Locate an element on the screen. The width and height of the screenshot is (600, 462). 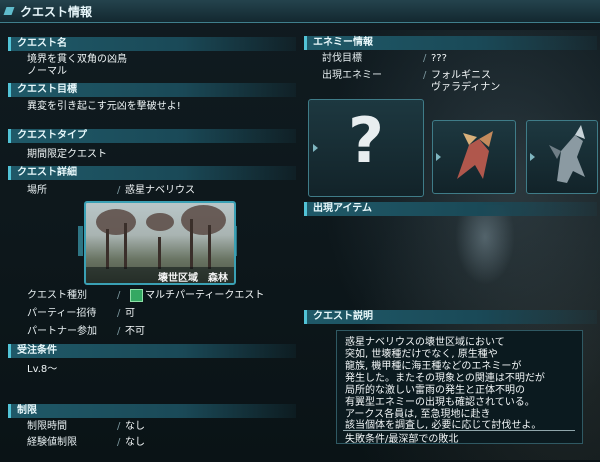
bird-enemy-icon is located at coordinates (475, 155).